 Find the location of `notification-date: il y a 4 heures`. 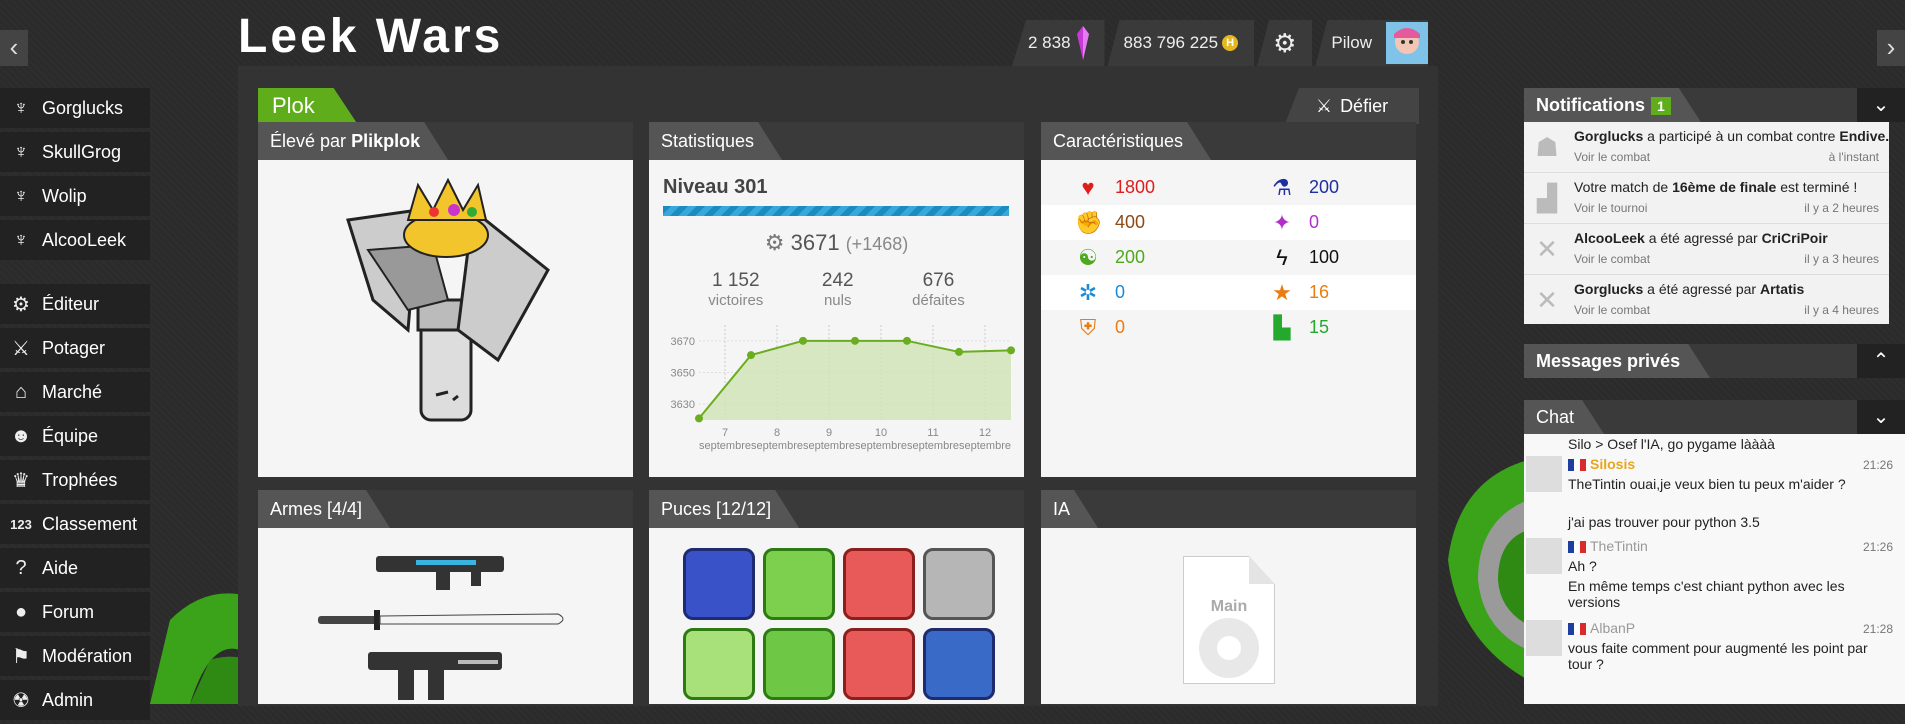

notification-date: il y a 4 heures is located at coordinates (1841, 310).